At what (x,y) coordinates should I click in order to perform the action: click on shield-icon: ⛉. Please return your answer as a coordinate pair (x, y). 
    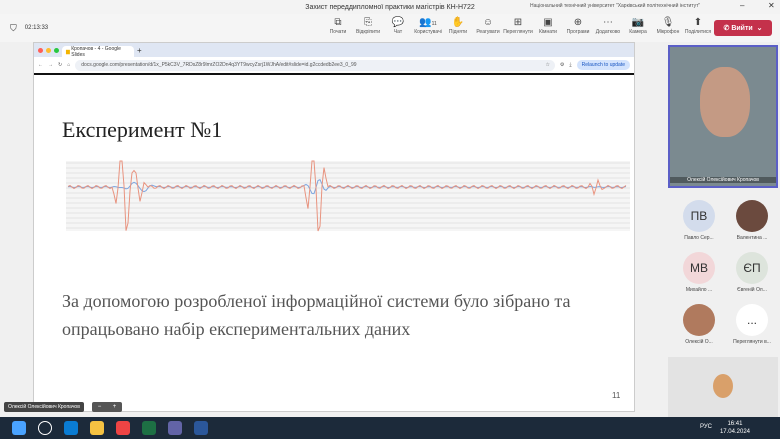
    Looking at the image, I should click on (13, 27).